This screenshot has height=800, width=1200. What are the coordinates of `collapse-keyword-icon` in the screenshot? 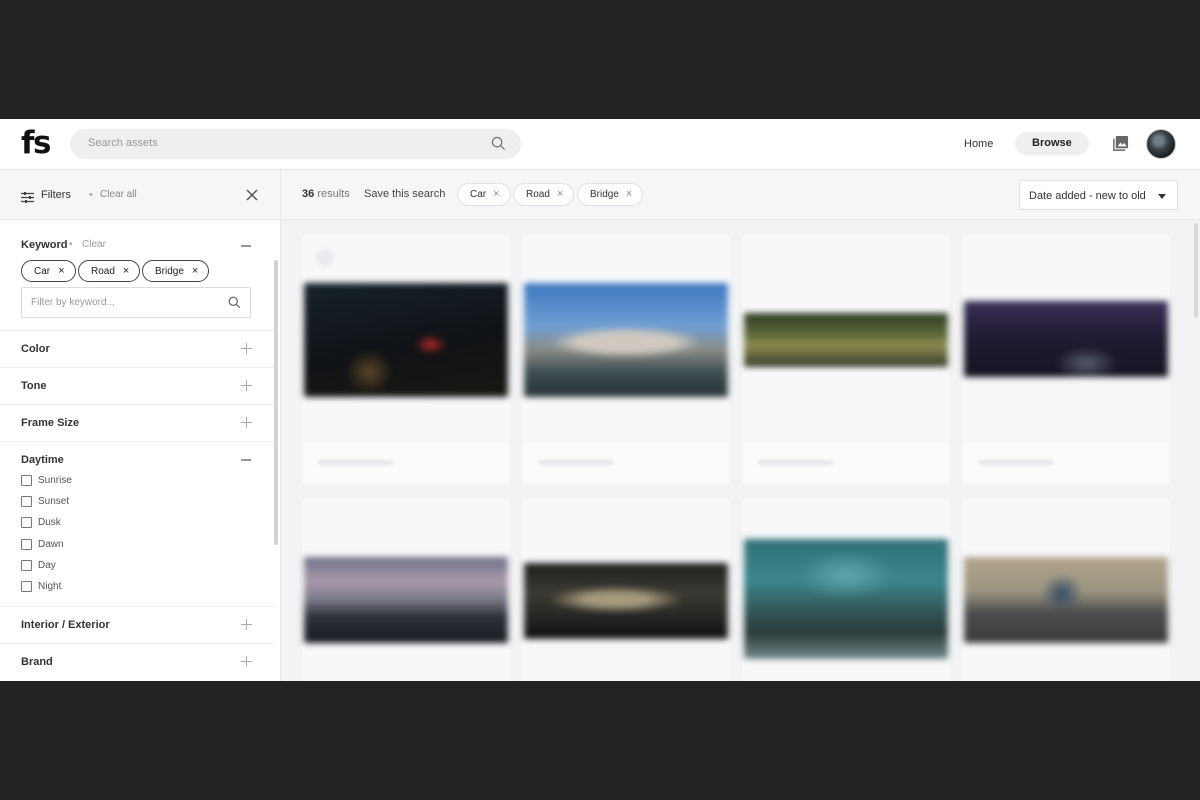 It's located at (246, 246).